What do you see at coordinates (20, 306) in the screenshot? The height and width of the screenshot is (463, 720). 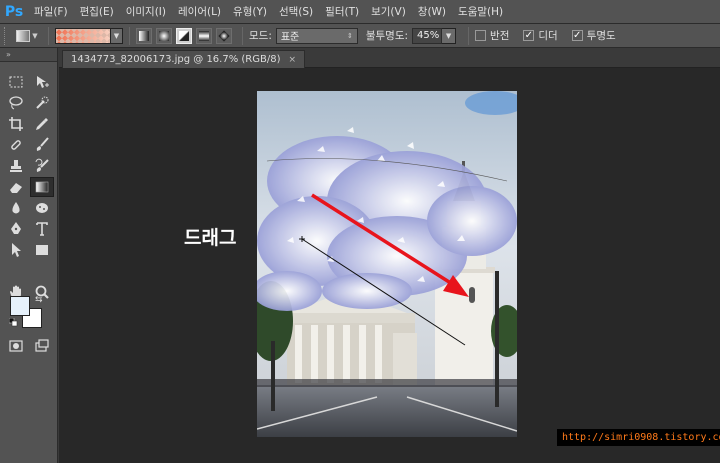 I see `foreground-color-swatch` at bounding box center [20, 306].